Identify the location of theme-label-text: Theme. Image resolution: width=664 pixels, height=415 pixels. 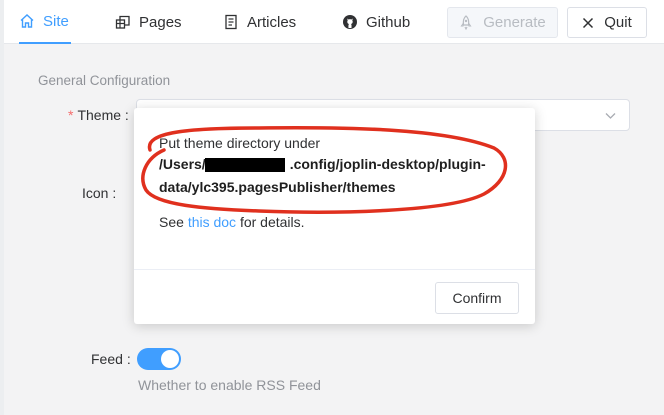
(99, 115).